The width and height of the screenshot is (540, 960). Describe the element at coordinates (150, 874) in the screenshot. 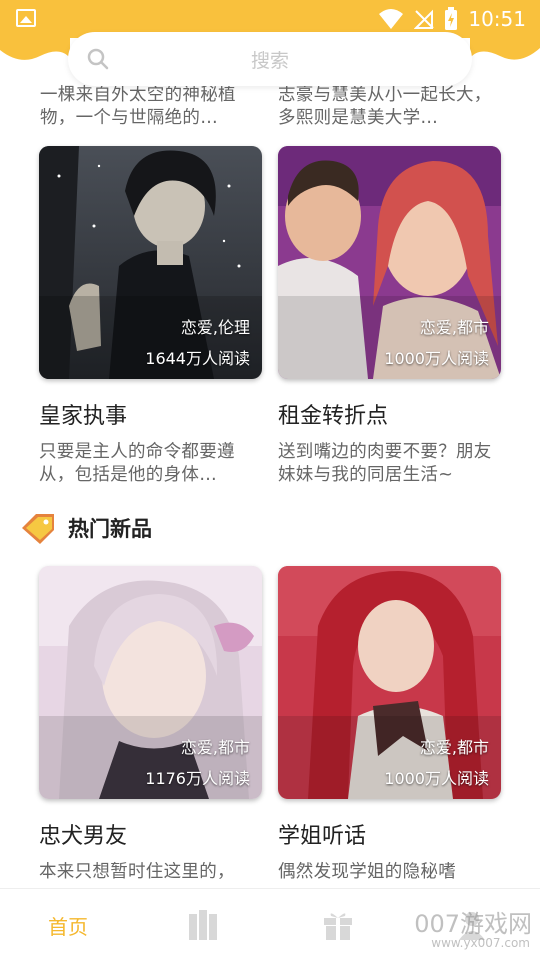

I see `book-description: 本来只想暂时住这里的，` at that location.